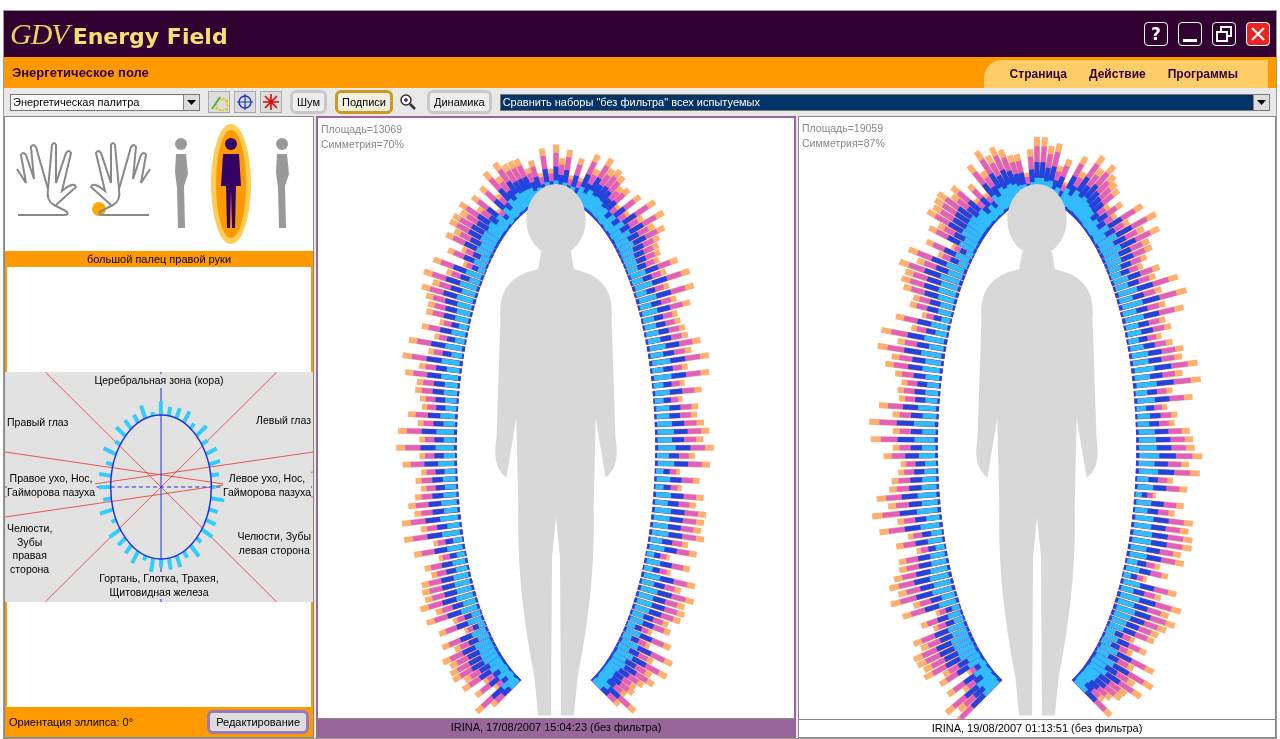 Image resolution: width=1280 pixels, height=739 pixels. What do you see at coordinates (843, 143) in the screenshot?
I see `symmetry-value: Симметрия=87%` at bounding box center [843, 143].